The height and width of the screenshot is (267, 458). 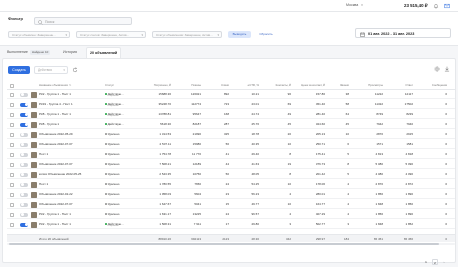 I want to click on ad-name-link: РК8 - Группа 1 - Пост 1, so click(x=71, y=114).